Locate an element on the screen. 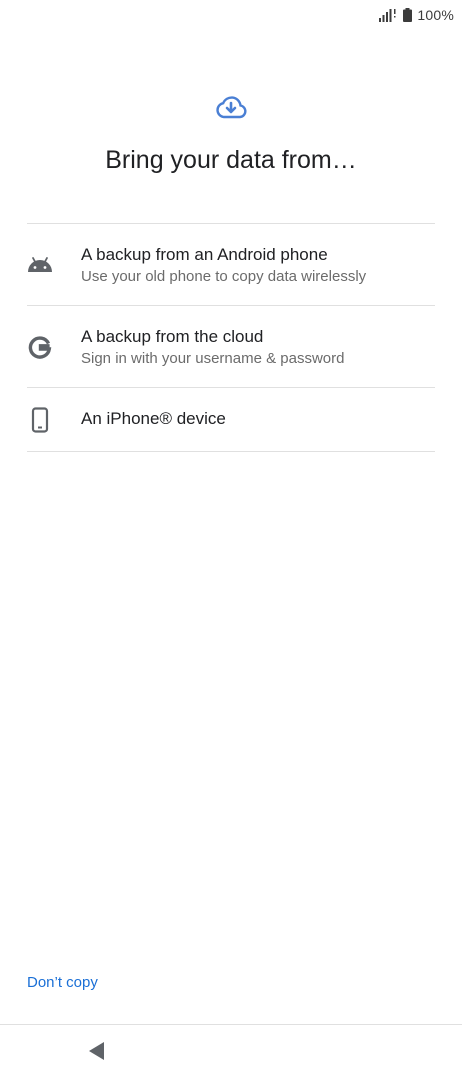  option-title: An iPhone® device is located at coordinates (153, 418).